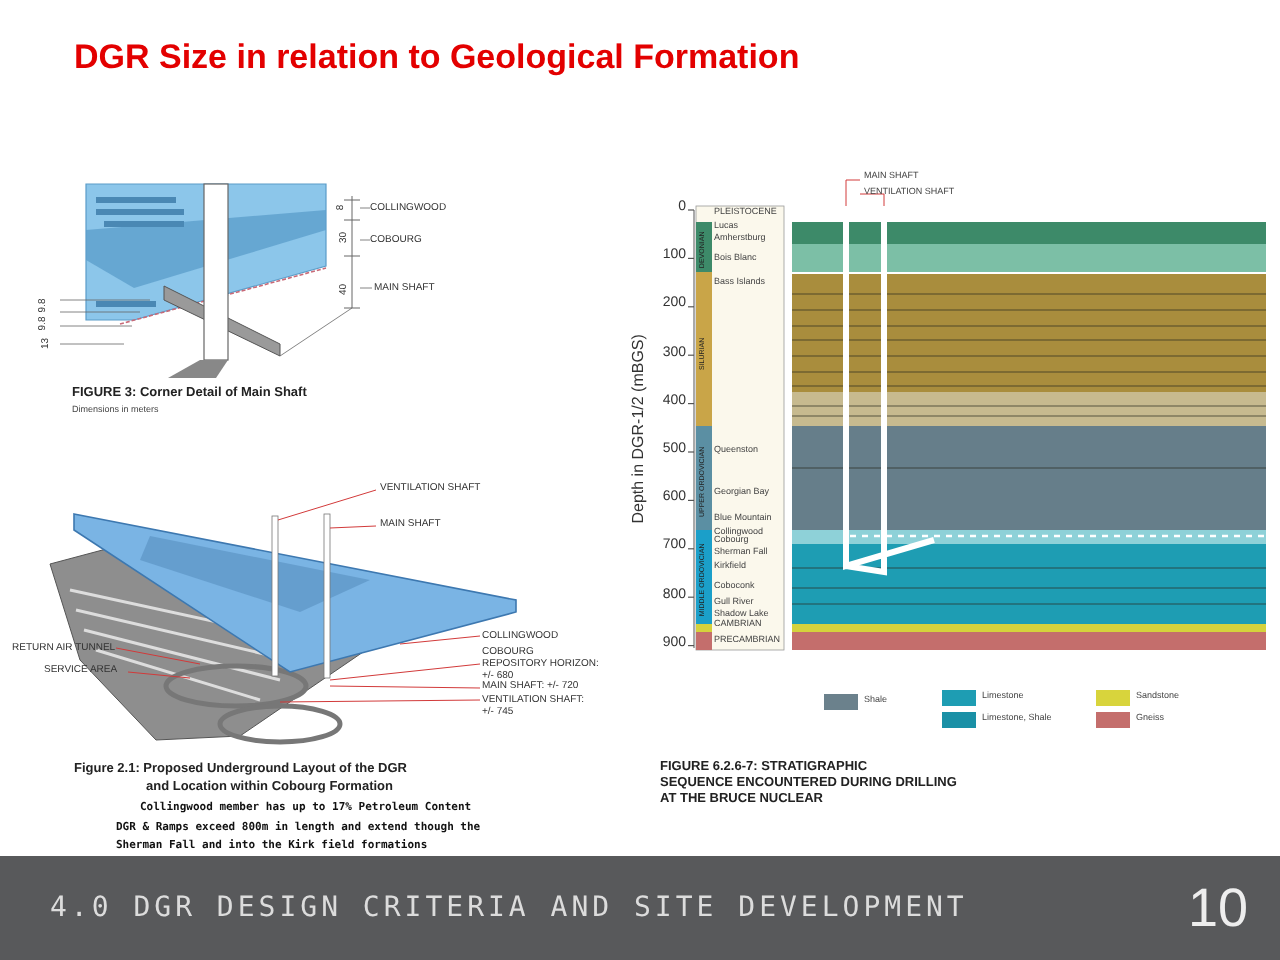 The width and height of the screenshot is (1280, 960). What do you see at coordinates (640, 430) in the screenshot?
I see `axis-label: Depth in DGR-1/2 (mBGS)` at bounding box center [640, 430].